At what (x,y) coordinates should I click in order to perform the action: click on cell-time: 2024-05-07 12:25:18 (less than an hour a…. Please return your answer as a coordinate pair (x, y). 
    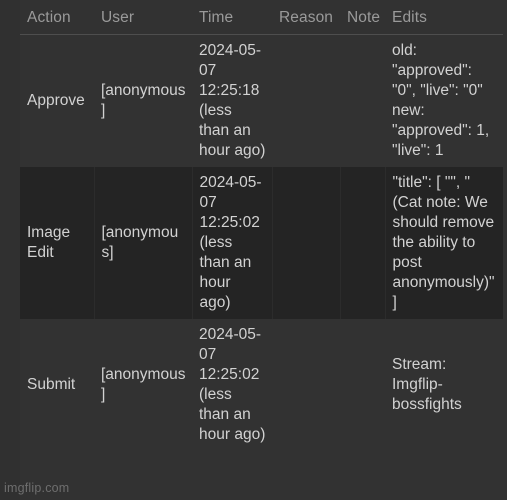
    Looking at the image, I should click on (232, 100).